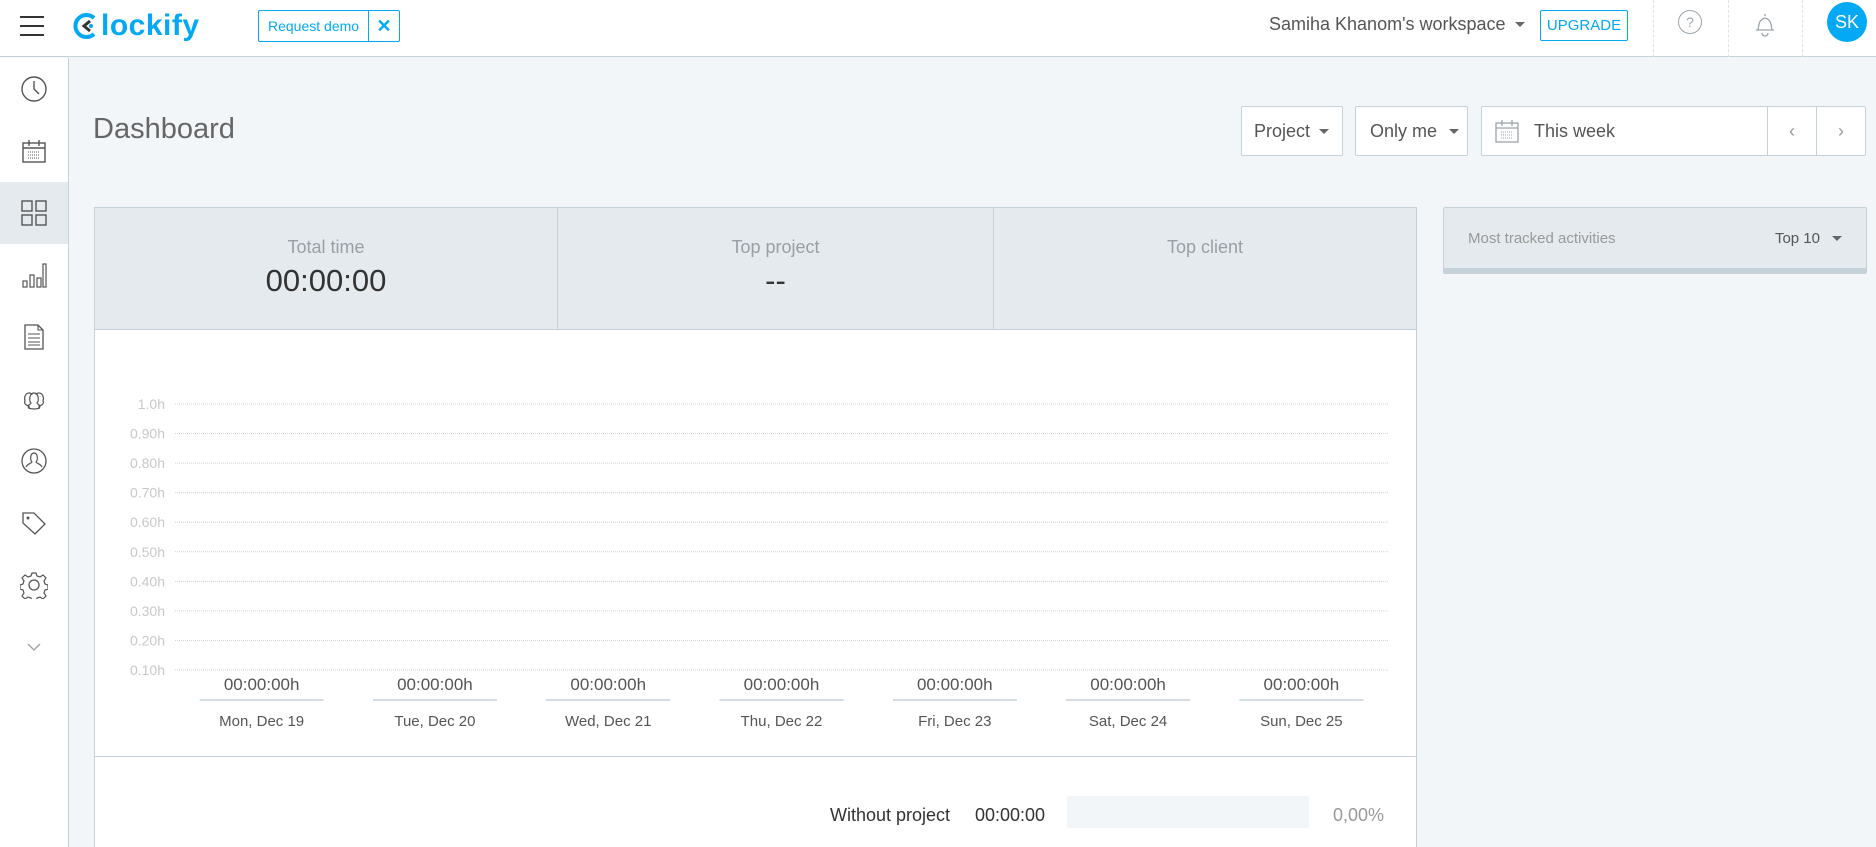 This screenshot has height=847, width=1876. Describe the element at coordinates (1205, 268) in the screenshot. I see `stat-top-client: Top client` at that location.